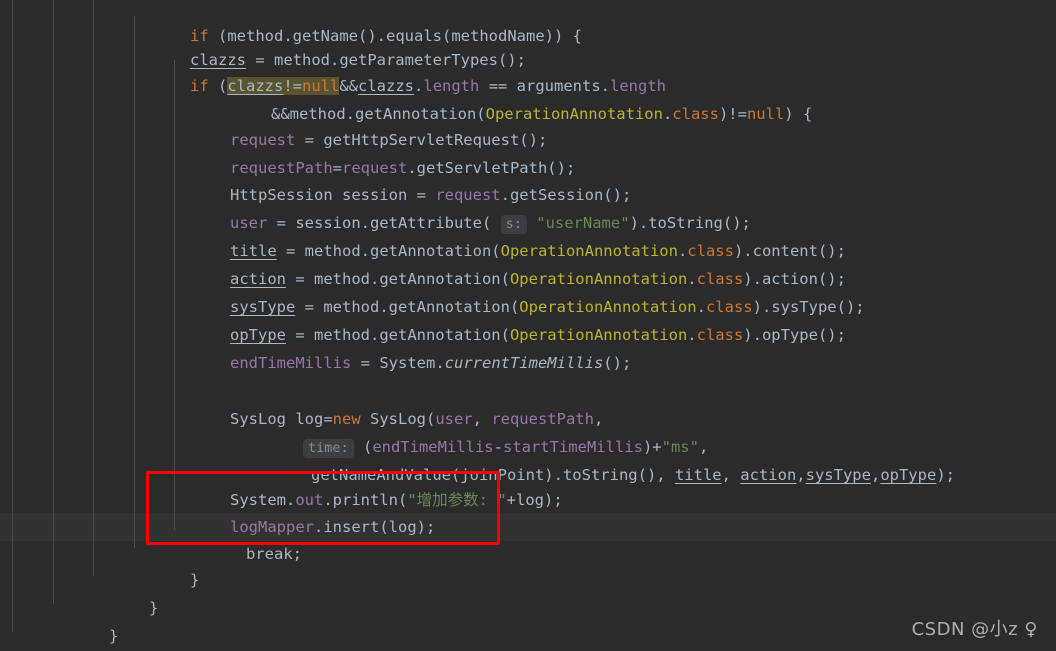 This screenshot has height=651, width=1056. What do you see at coordinates (732, 114) in the screenshot?
I see `token-text: )!=` at bounding box center [732, 114].